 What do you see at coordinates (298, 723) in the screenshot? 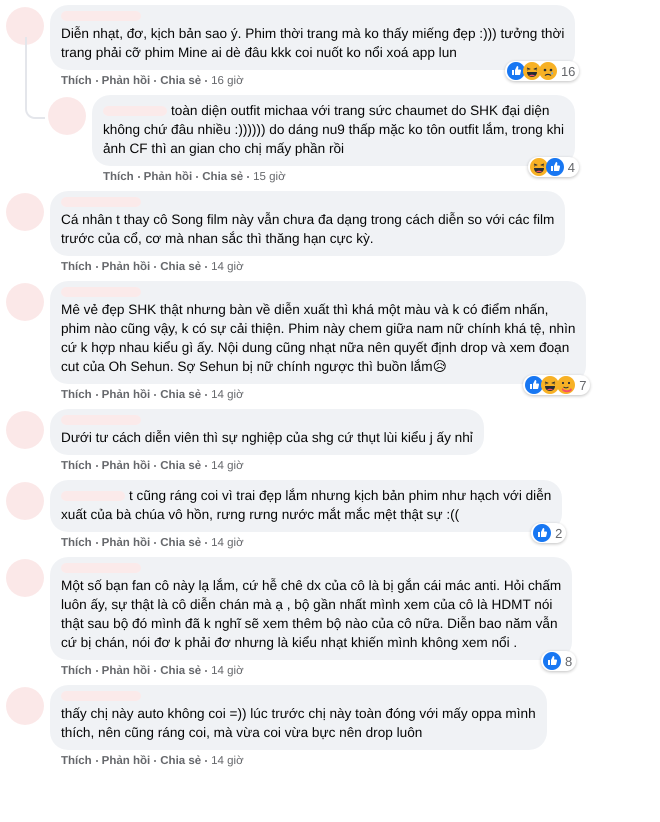
I see `comment-text: thấy chị này auto không coi =)) lúc trước chị này toàn đóng với mấy oppa mình thích, nên cũng ráng coi, mà vừa coi vừa bực nên drop luôn` at bounding box center [298, 723].